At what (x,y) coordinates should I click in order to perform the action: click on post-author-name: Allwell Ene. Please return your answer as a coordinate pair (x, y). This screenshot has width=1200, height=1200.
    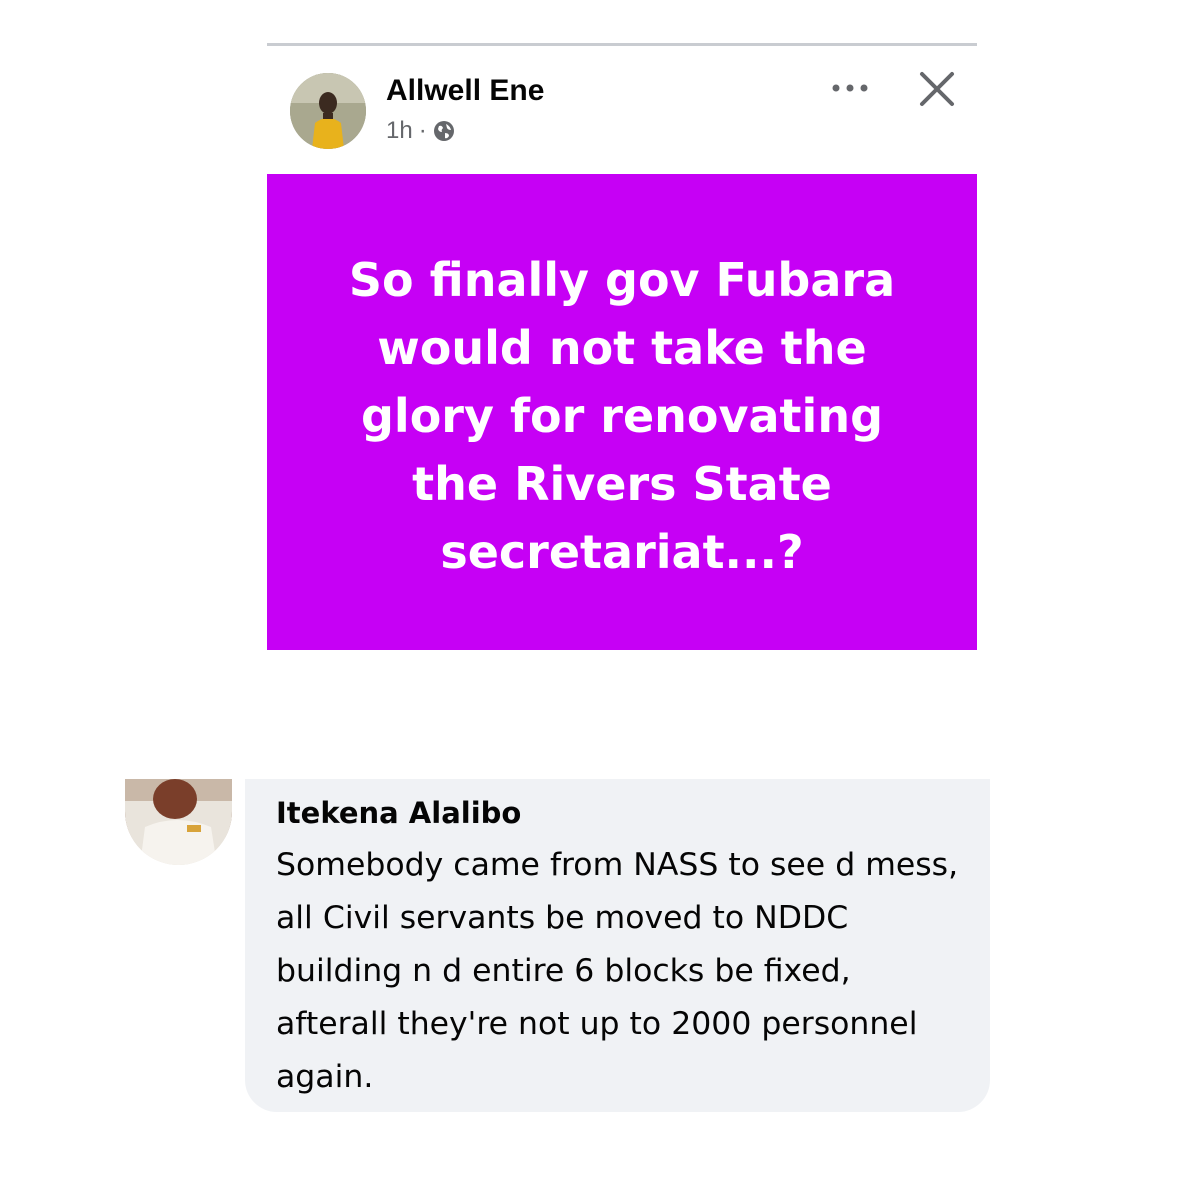
    Looking at the image, I should click on (465, 91).